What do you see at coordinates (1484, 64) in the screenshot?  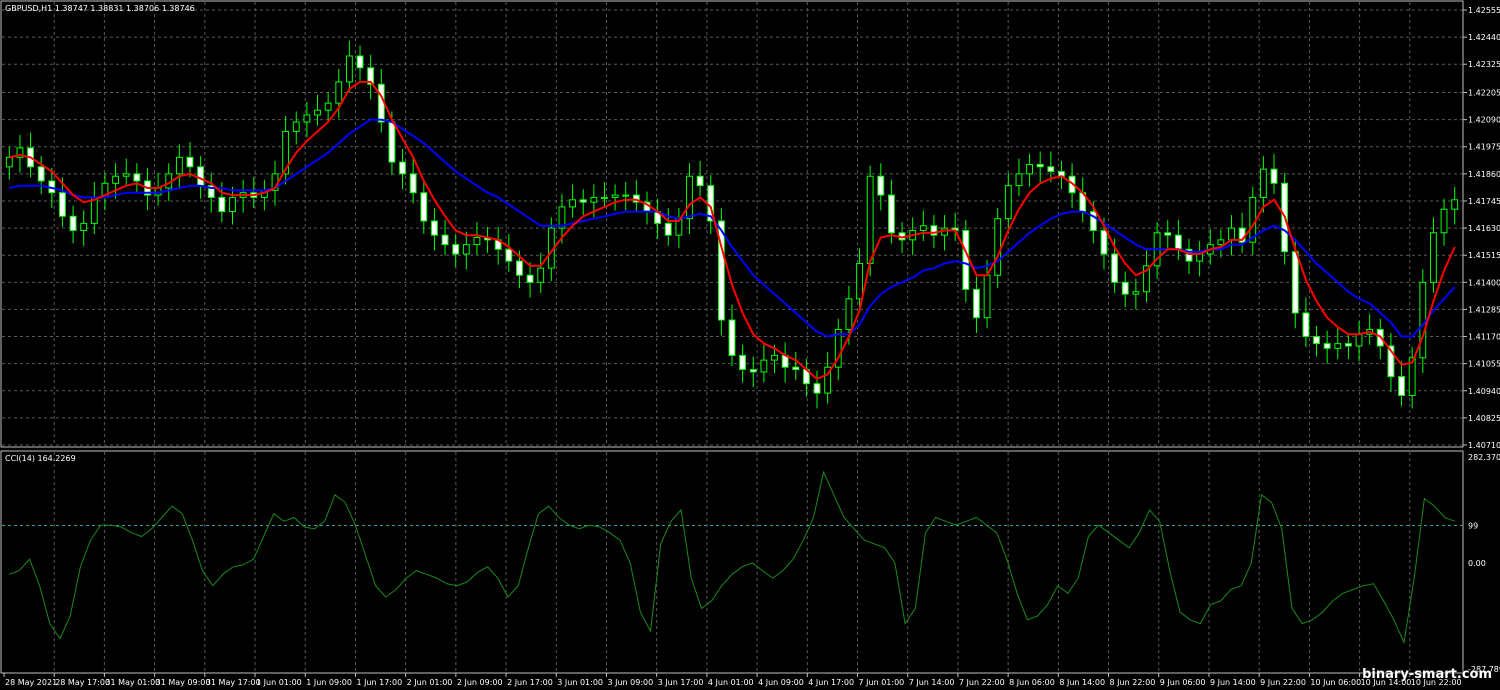 I see `price-tick-label: 1.42325` at bounding box center [1484, 64].